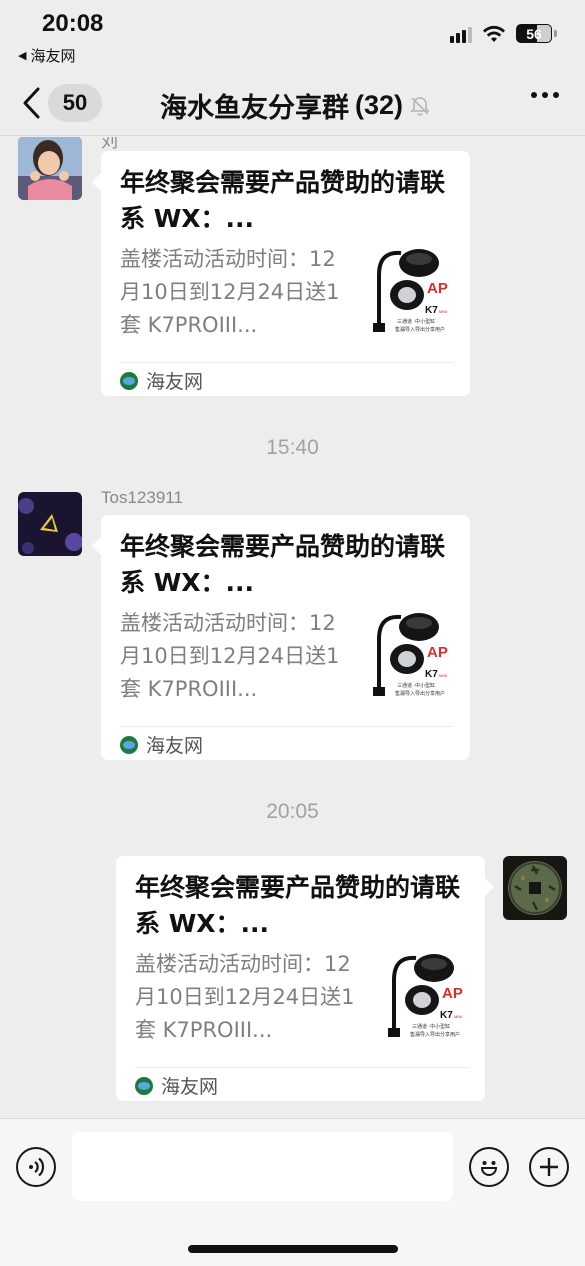  I want to click on chat-title: 海水鱼友分享群 (32), so click(295, 105).